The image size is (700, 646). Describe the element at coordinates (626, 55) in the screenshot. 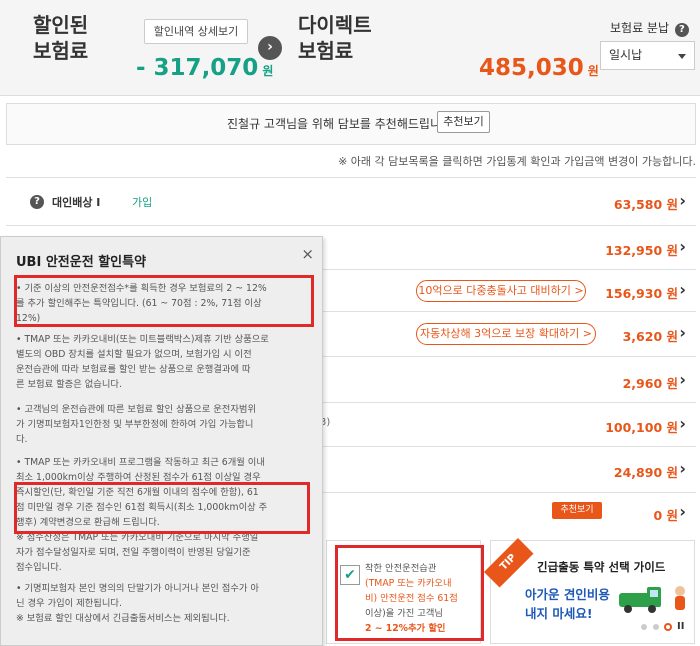

I see `payment-selected-value: 일시납` at that location.